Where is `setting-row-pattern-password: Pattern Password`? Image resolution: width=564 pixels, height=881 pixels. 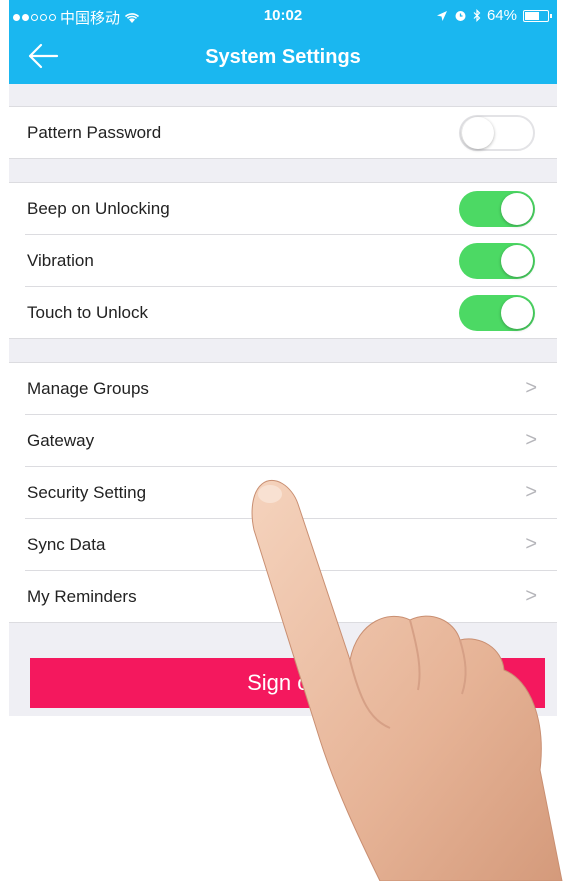 setting-row-pattern-password: Pattern Password is located at coordinates (291, 132).